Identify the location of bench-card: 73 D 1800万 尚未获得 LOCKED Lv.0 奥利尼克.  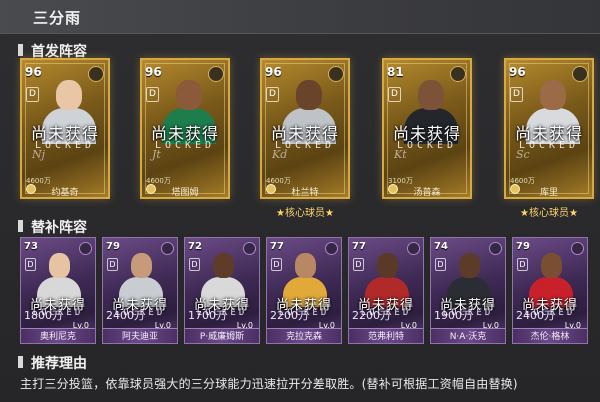
(58, 290).